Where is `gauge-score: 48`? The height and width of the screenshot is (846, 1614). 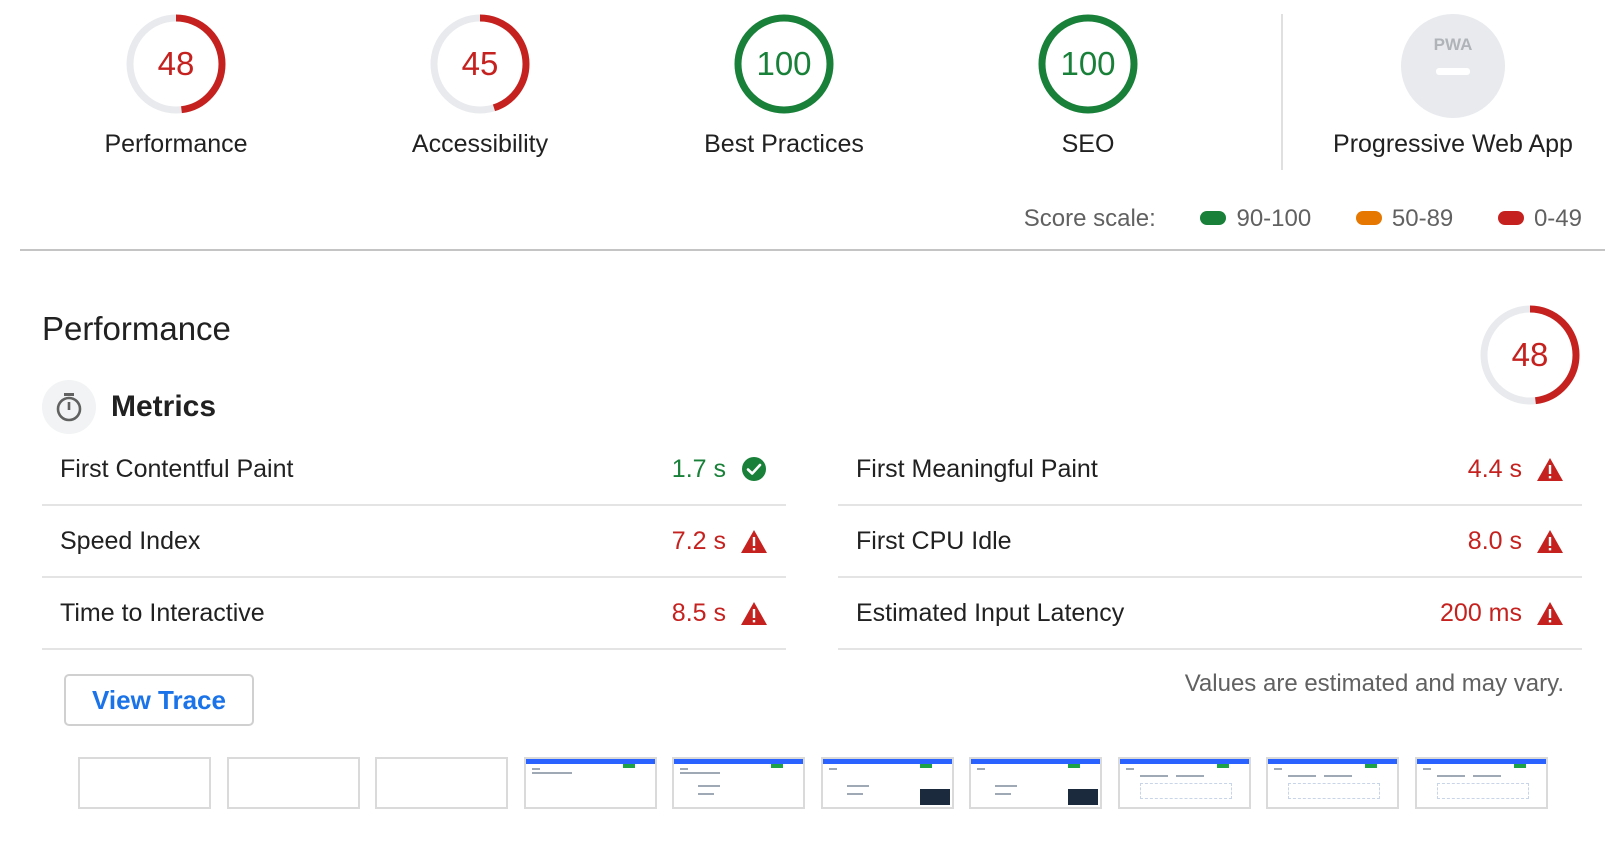 gauge-score: 48 is located at coordinates (176, 63).